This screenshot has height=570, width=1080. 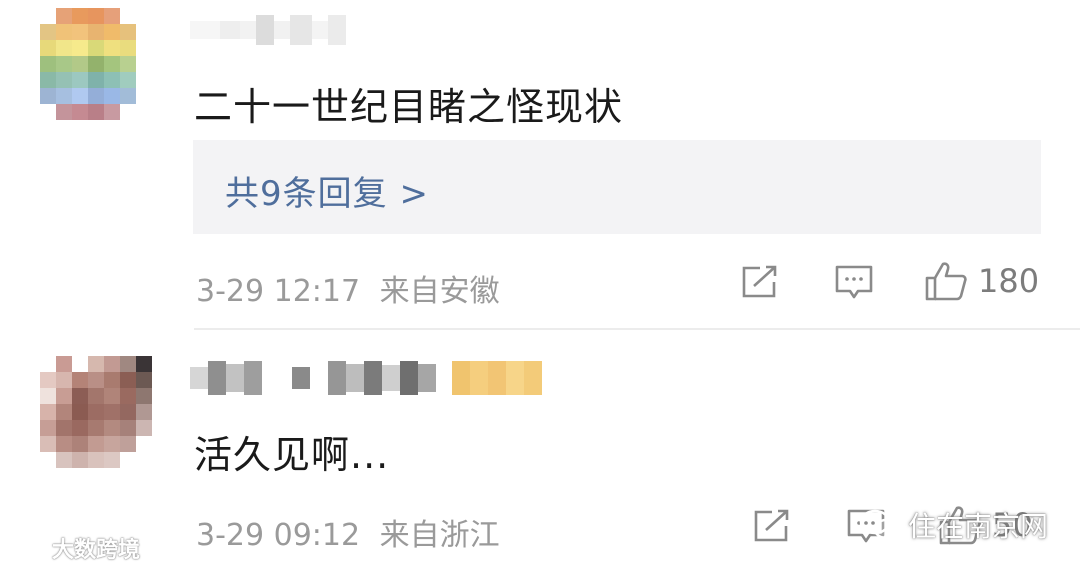 I want to click on comment-text: 二十一世纪目睹之怪现状, so click(x=409, y=107).